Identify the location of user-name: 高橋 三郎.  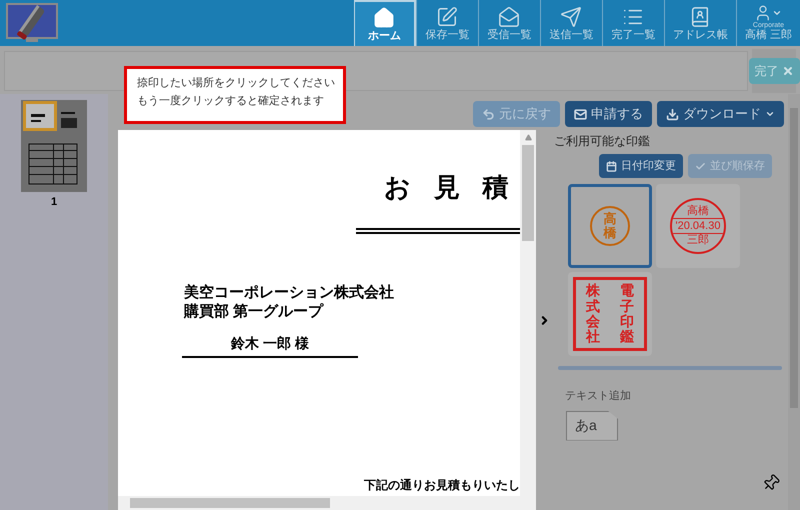
(768, 35).